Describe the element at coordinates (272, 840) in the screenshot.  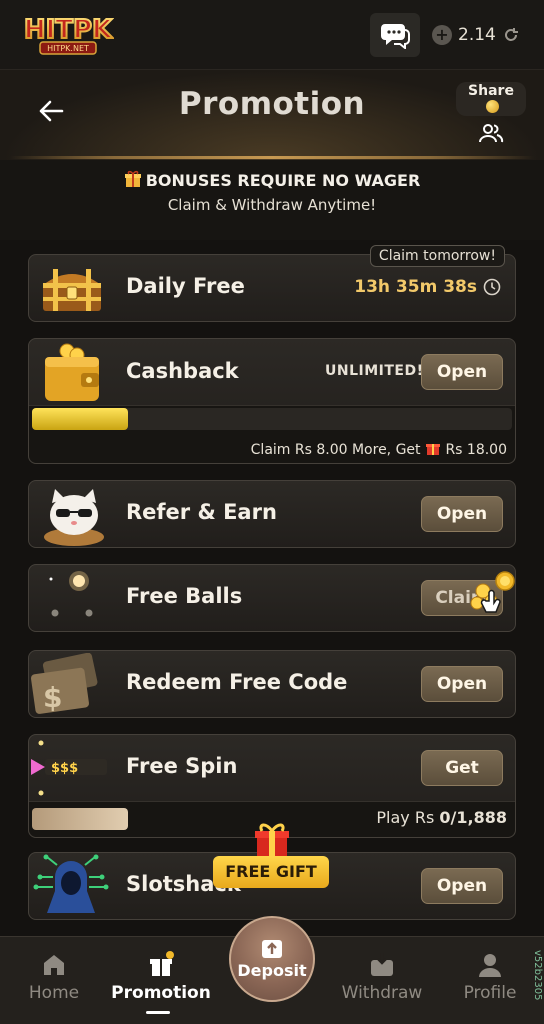
I see `gift-box-icon` at that location.